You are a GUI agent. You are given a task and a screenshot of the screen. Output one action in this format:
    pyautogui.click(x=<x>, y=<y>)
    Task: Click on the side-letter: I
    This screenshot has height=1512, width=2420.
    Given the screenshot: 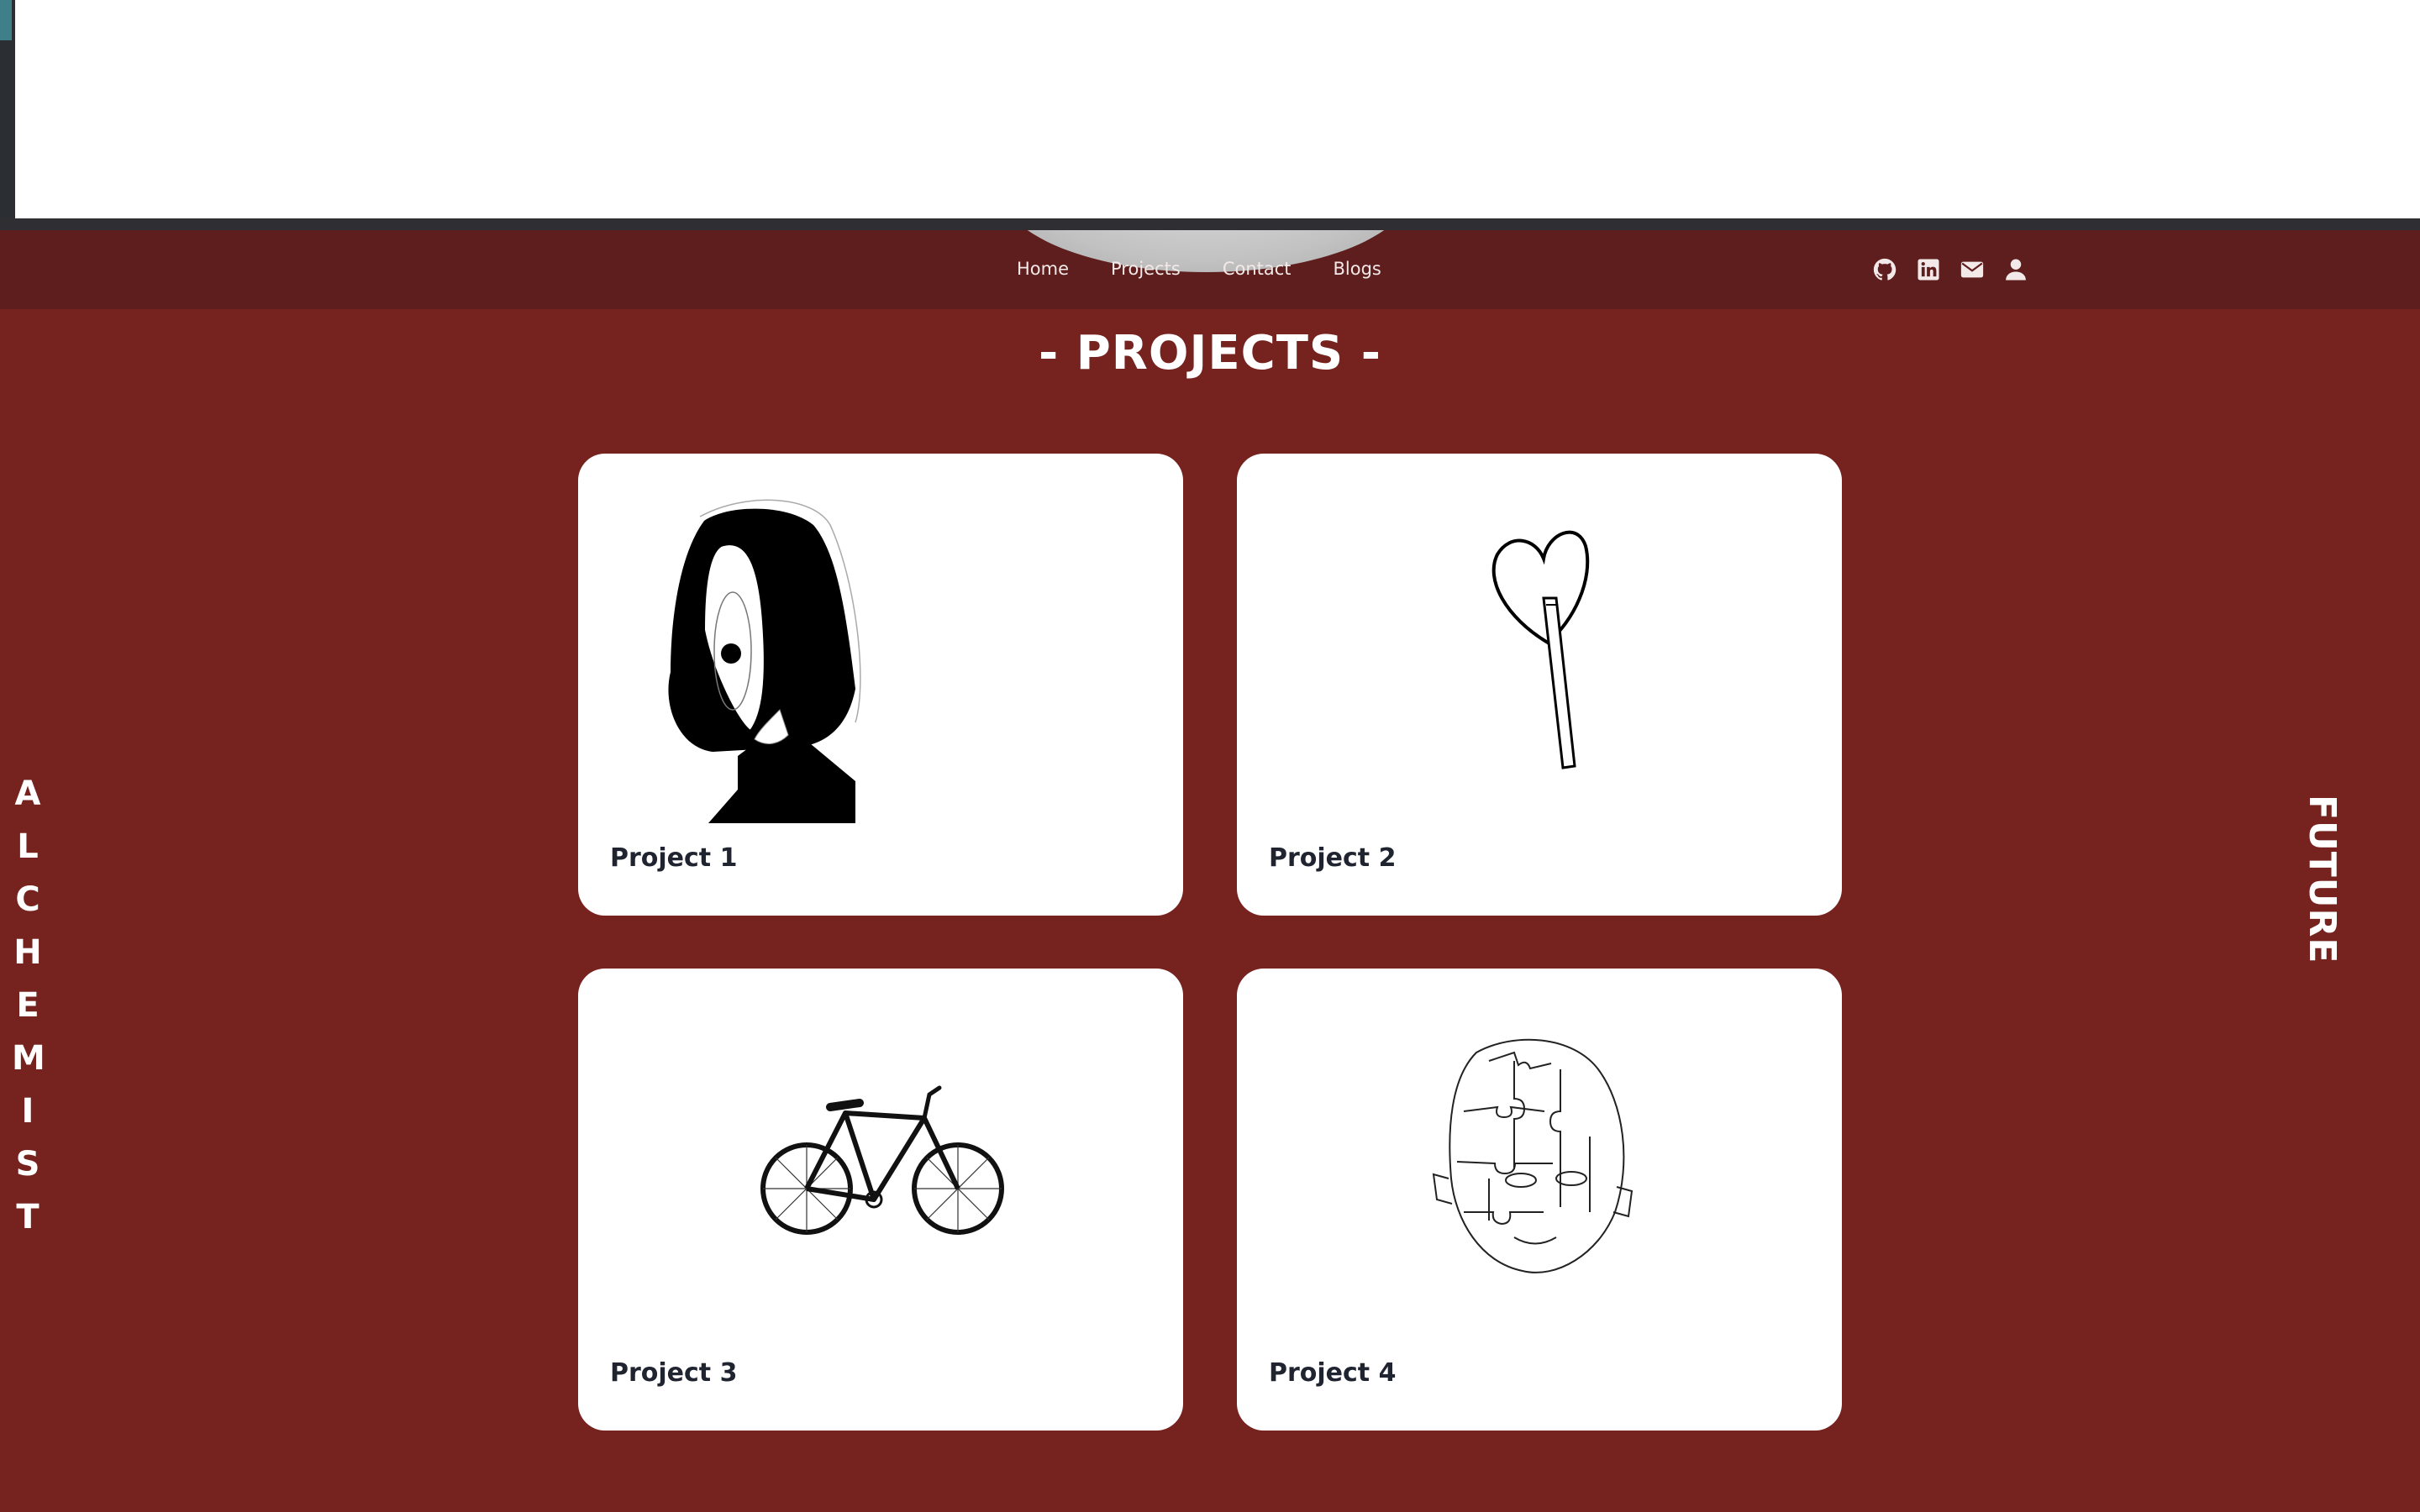 What is the action you would take?
    pyautogui.click(x=27, y=1111)
    